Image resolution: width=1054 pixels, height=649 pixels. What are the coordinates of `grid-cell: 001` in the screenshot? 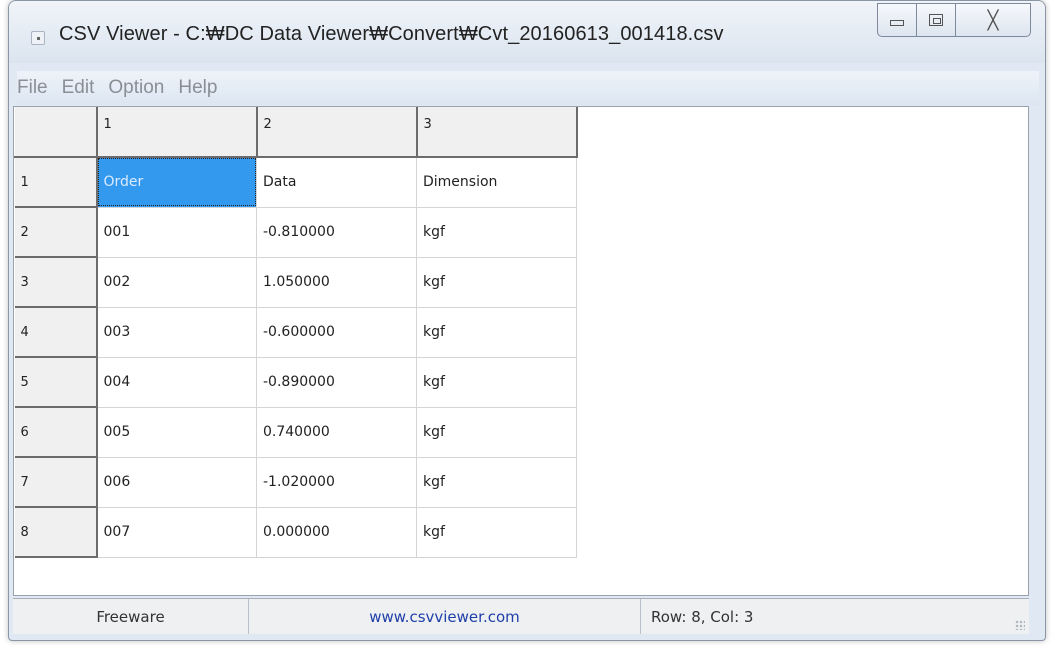 It's located at (176, 232).